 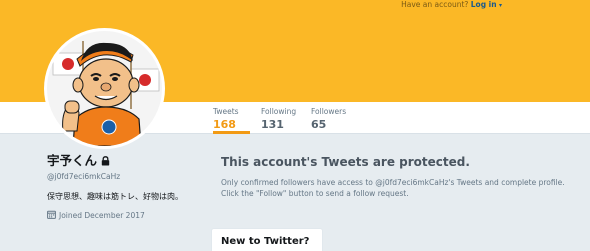 I want to click on tab-followers: Followers 65, so click(x=332, y=120).